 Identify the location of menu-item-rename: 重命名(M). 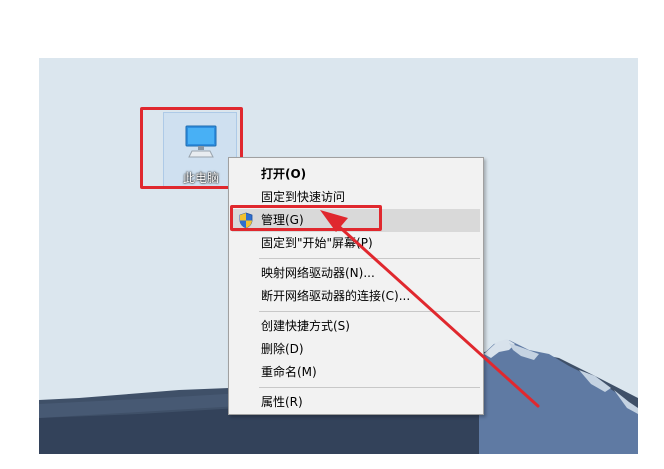
(356, 372).